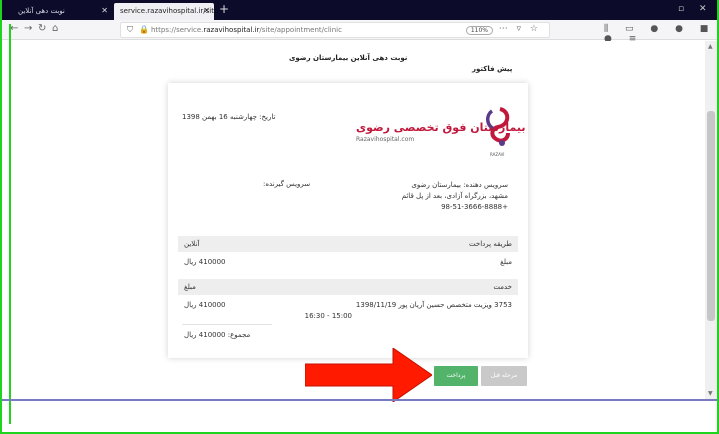 This screenshot has width=719, height=434. What do you see at coordinates (192, 244) in the screenshot?
I see `payment-method-value: آنلاین` at bounding box center [192, 244].